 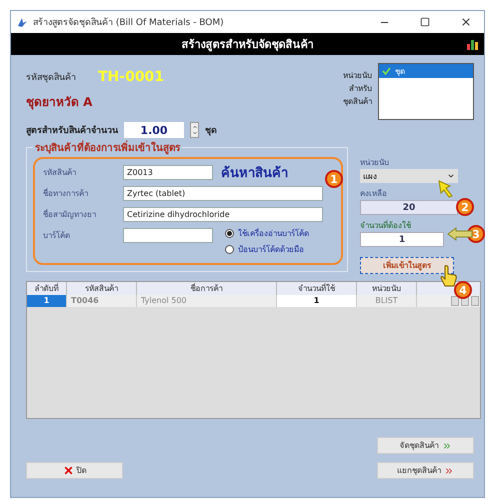 What do you see at coordinates (360, 89) in the screenshot?
I see `unit-list-label: สำหรับ` at bounding box center [360, 89].